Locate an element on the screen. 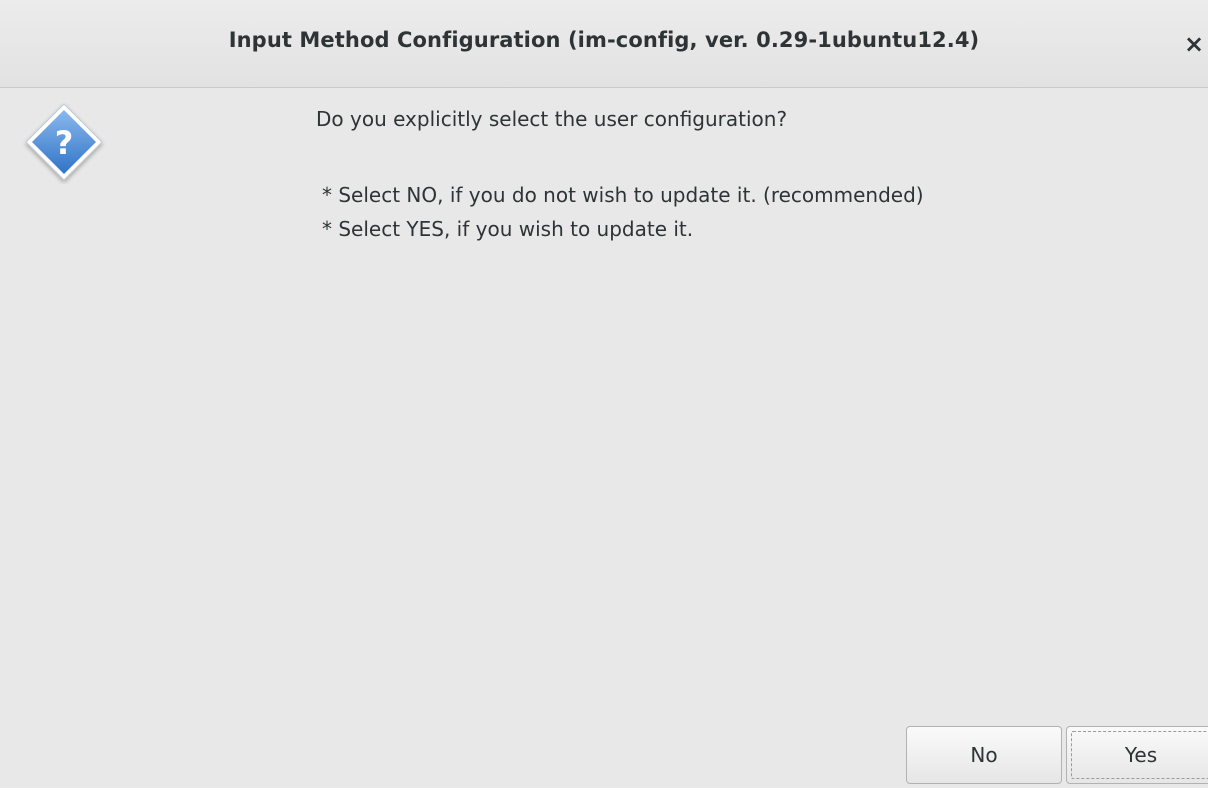 The image size is (1208, 788). close-button: × is located at coordinates (1194, 44).